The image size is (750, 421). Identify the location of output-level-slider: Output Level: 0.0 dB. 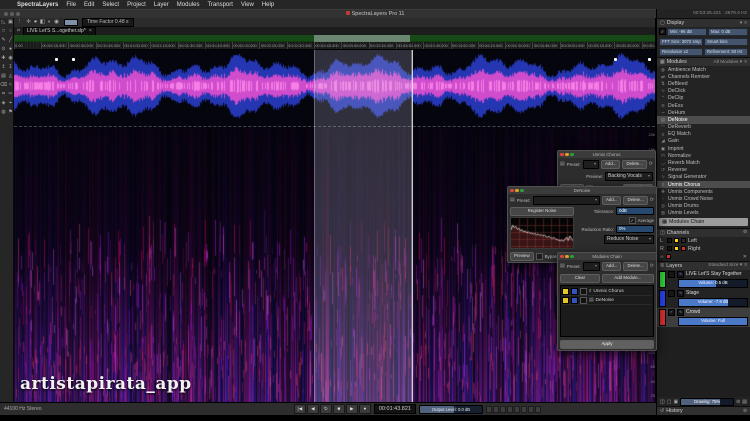
(451, 409).